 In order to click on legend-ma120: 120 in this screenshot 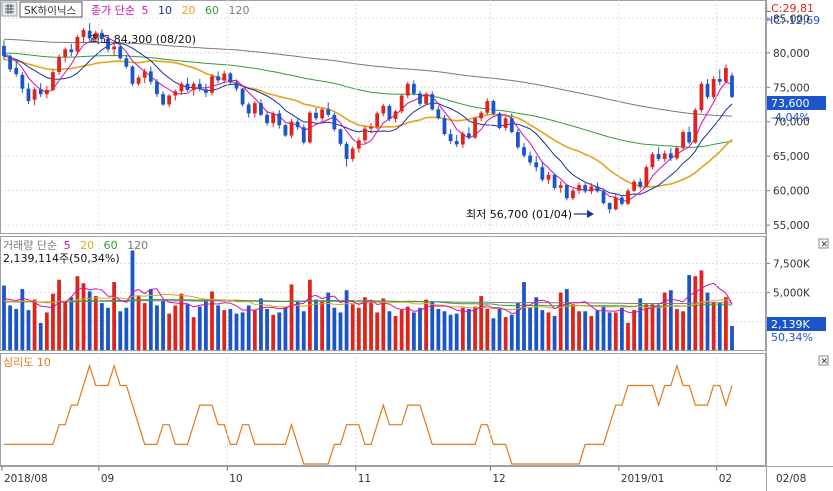, I will do `click(238, 10)`.